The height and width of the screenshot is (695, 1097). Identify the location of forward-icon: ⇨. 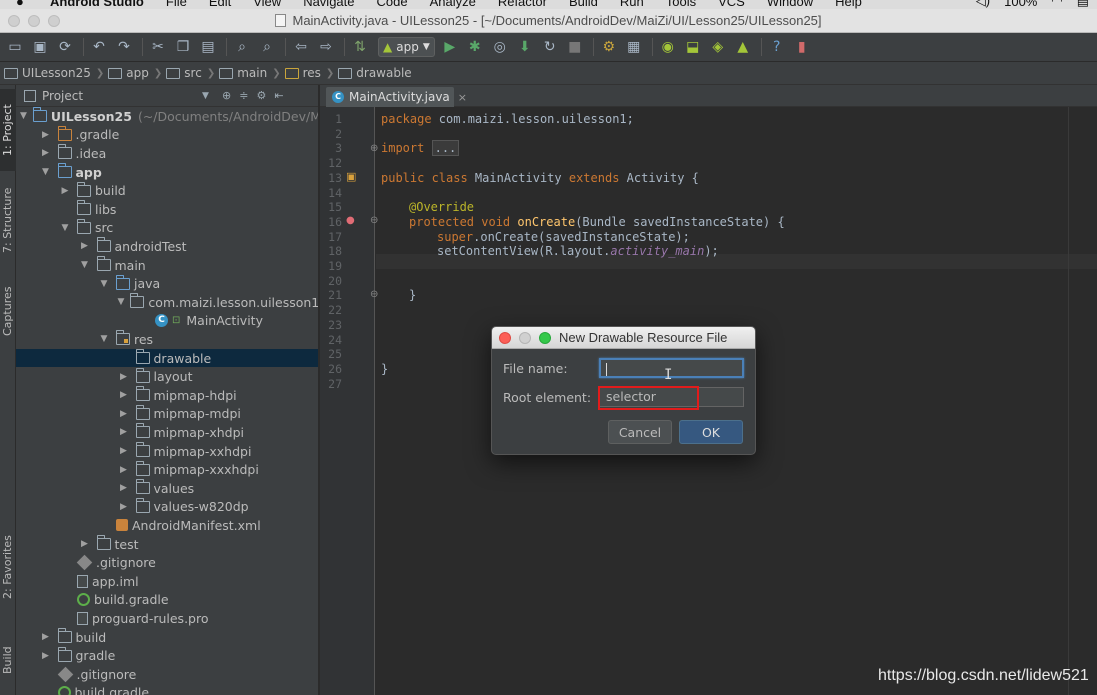
(326, 47).